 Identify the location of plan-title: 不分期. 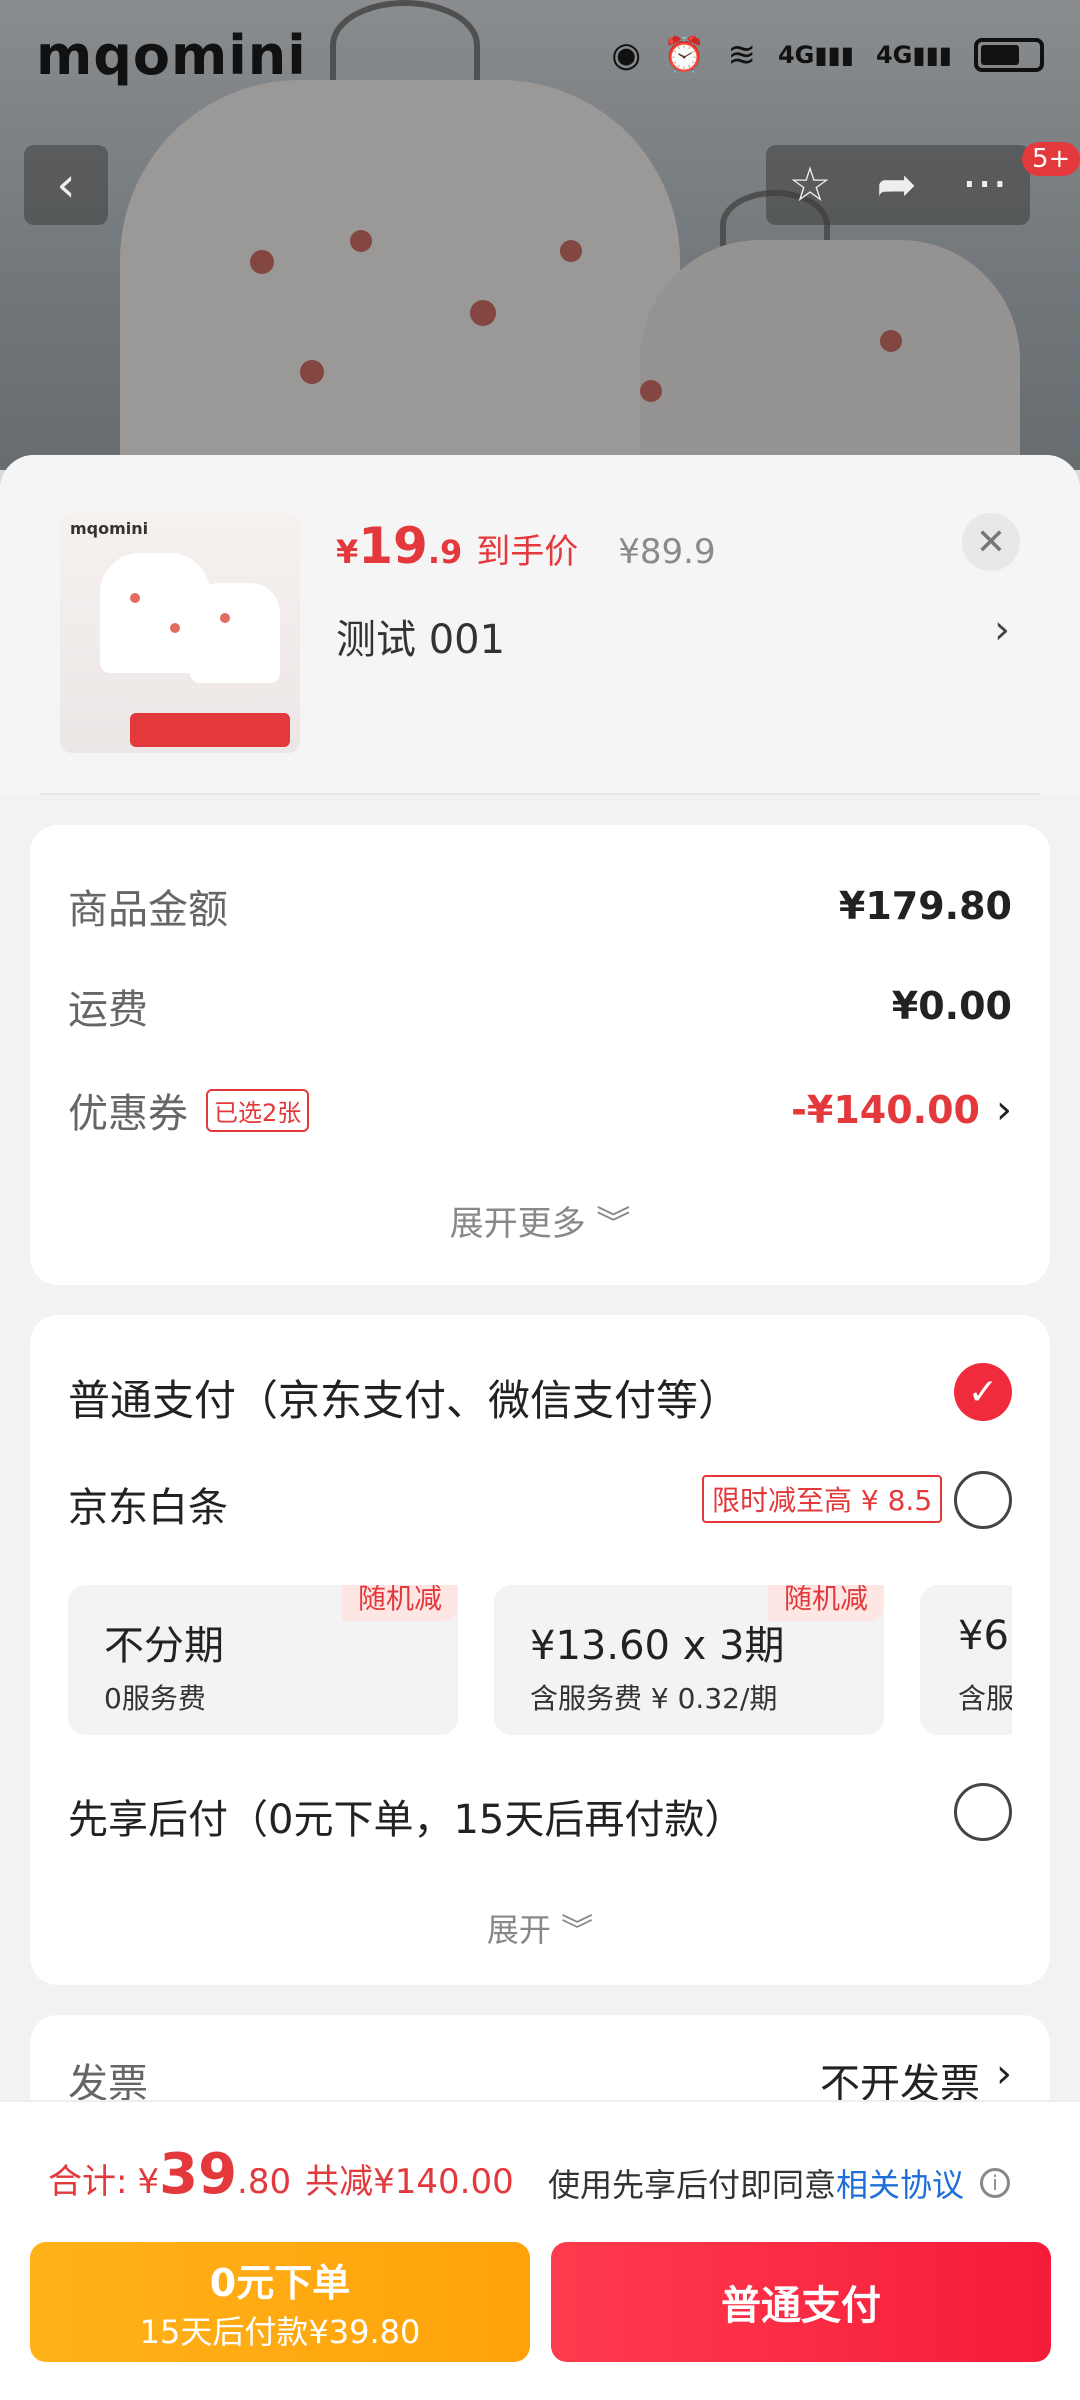
(164, 1646).